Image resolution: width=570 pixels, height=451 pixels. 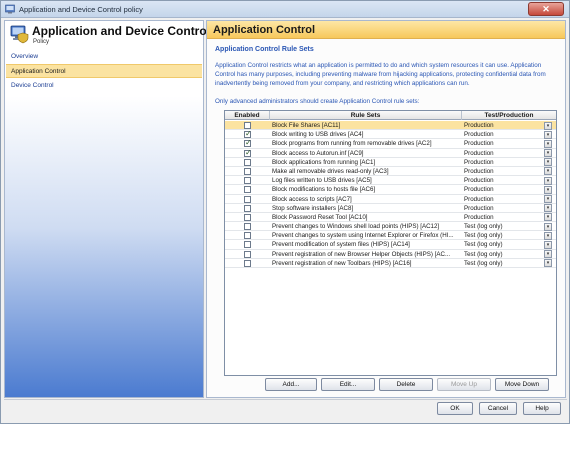 What do you see at coordinates (542, 408) in the screenshot?
I see `help-button: Help` at bounding box center [542, 408].